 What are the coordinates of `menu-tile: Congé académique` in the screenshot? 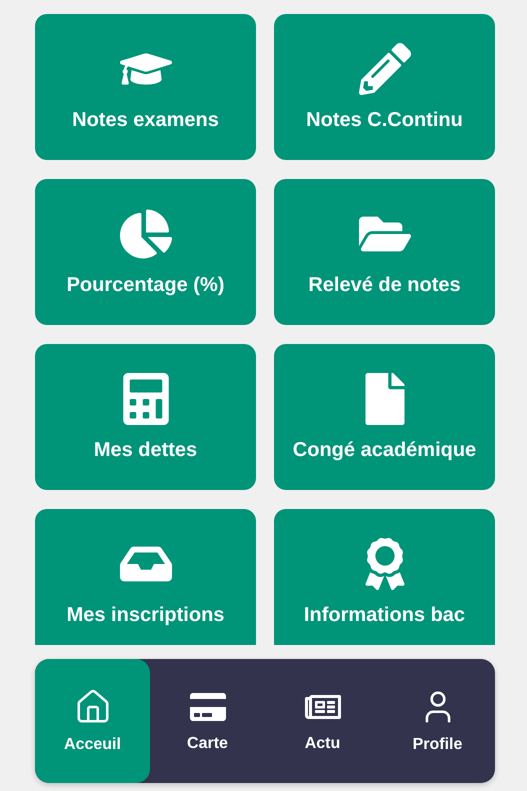 It's located at (384, 417).